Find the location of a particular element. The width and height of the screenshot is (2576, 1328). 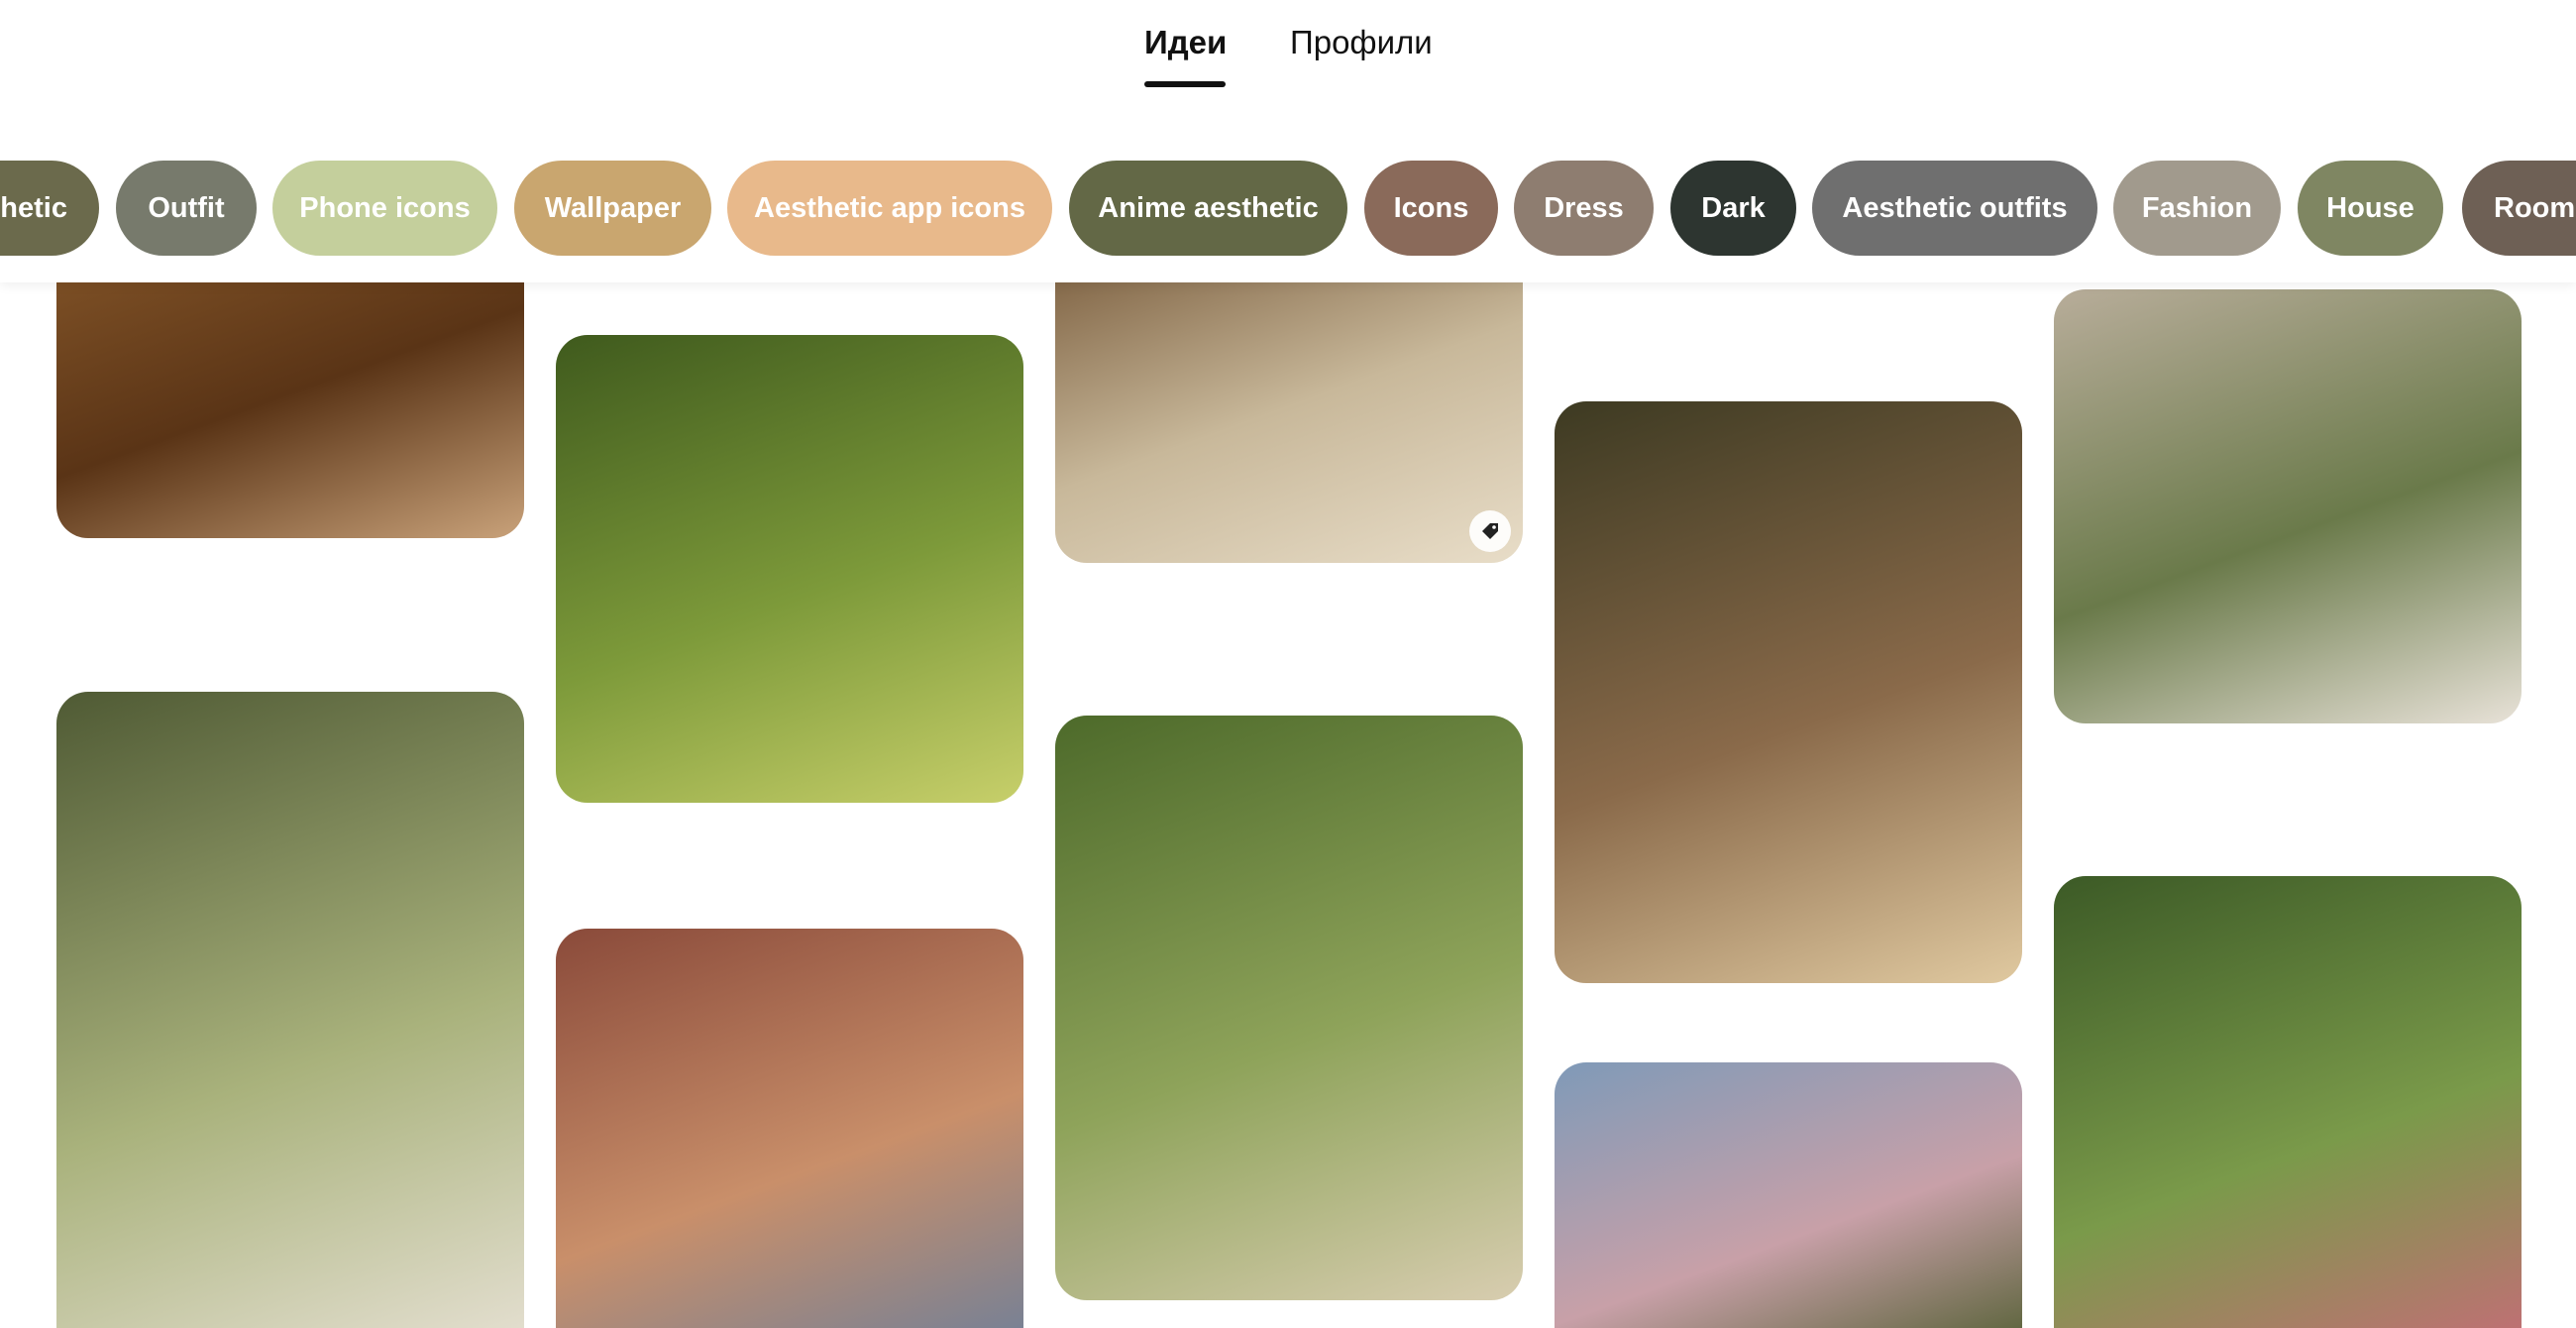

chip-label: Room is located at coordinates (2535, 207).